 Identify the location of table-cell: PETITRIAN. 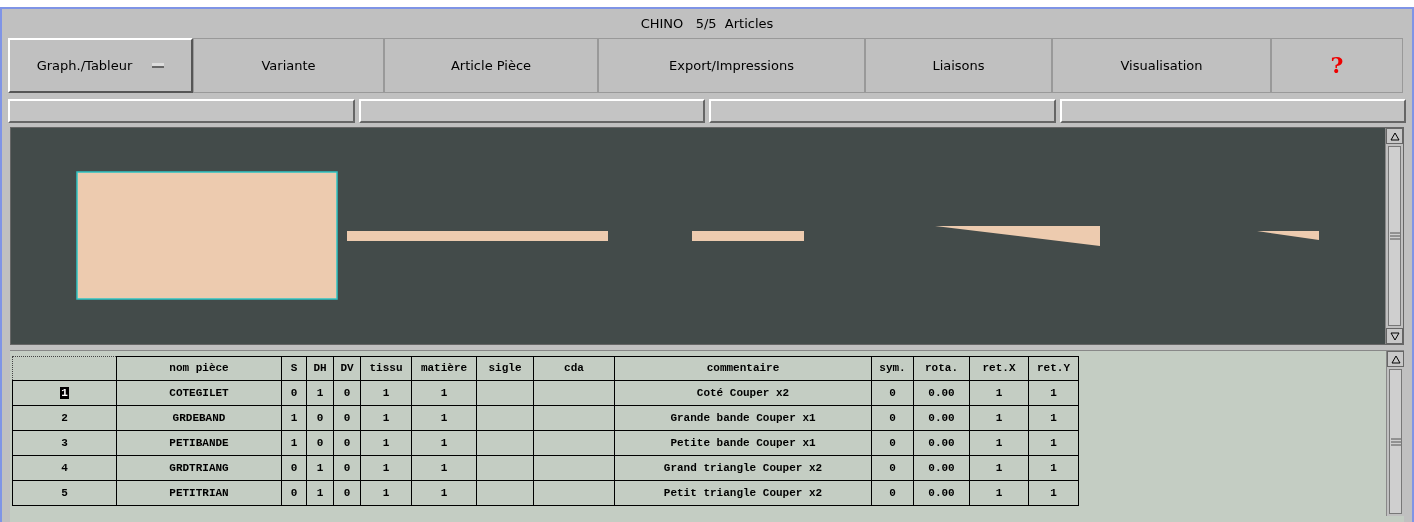
(199, 493).